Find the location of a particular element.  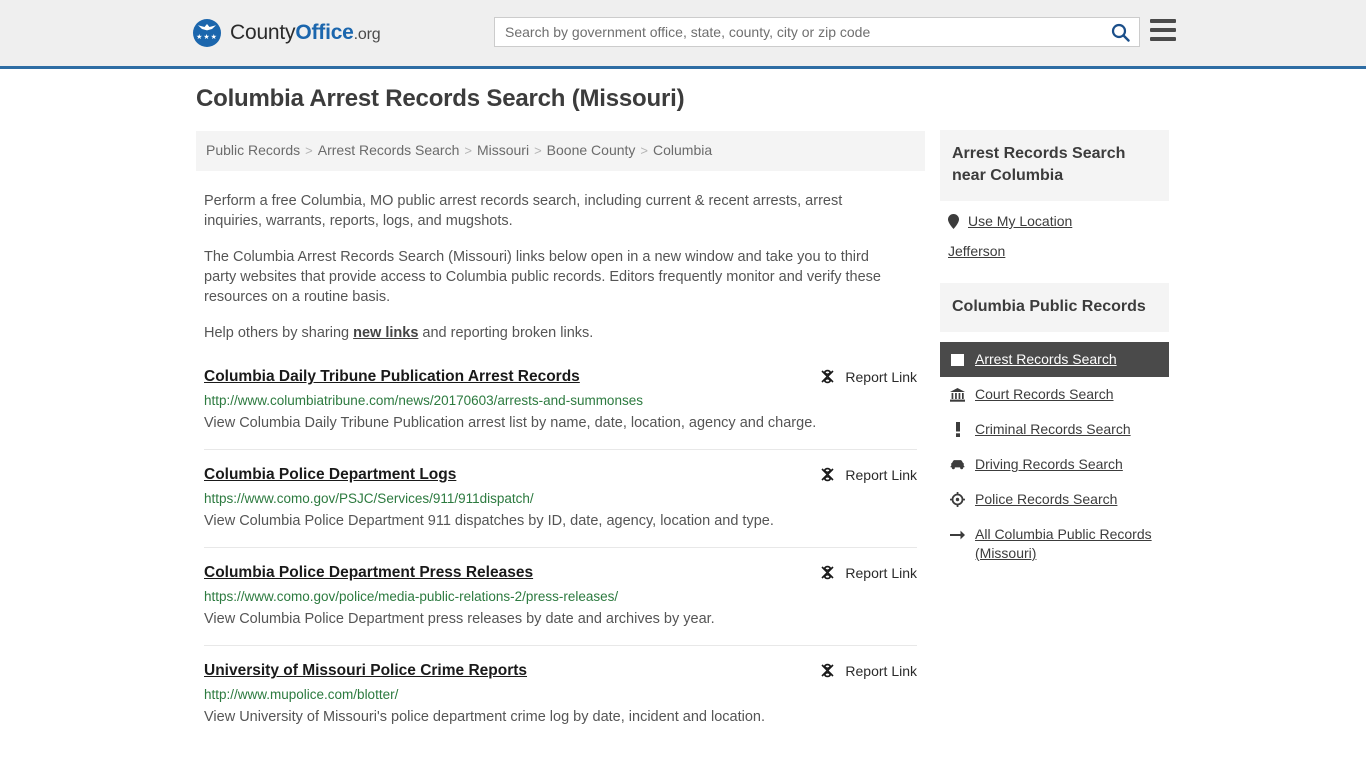

car-icon is located at coordinates (957, 464).